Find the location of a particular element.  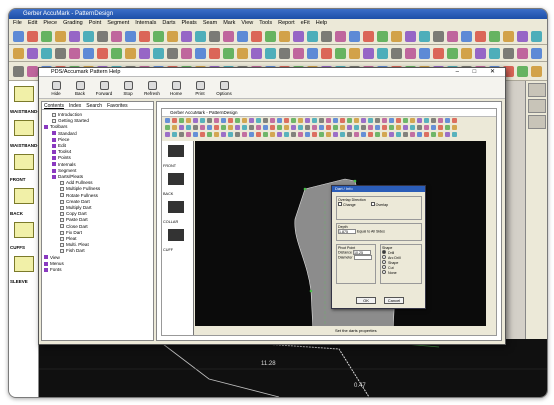

piece-thumbnail: WAISTBAND-2 is located at coordinates (25, 133).